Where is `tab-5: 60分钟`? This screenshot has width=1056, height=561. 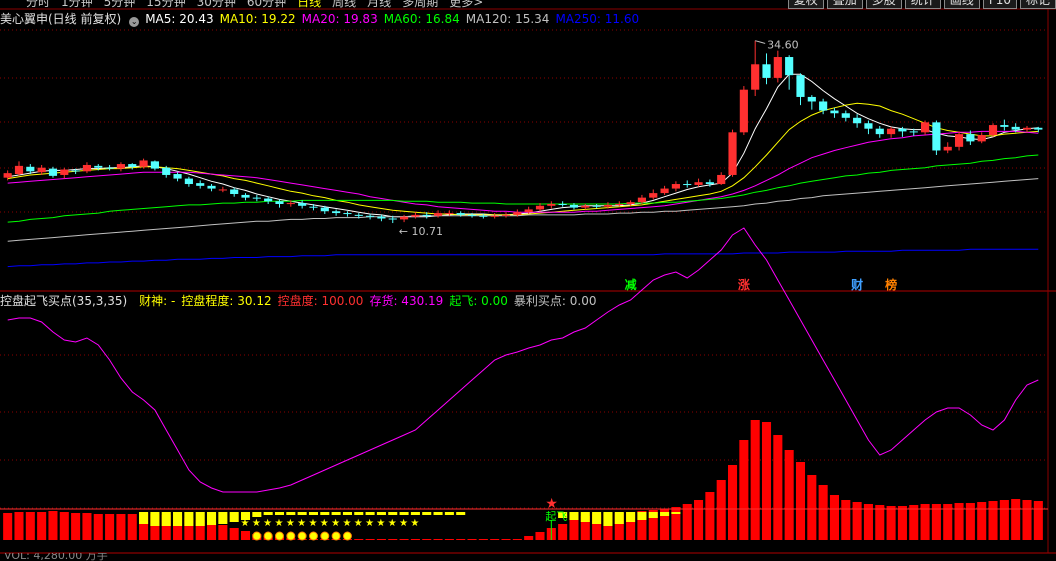 tab-5: 60分钟 is located at coordinates (266, 4).